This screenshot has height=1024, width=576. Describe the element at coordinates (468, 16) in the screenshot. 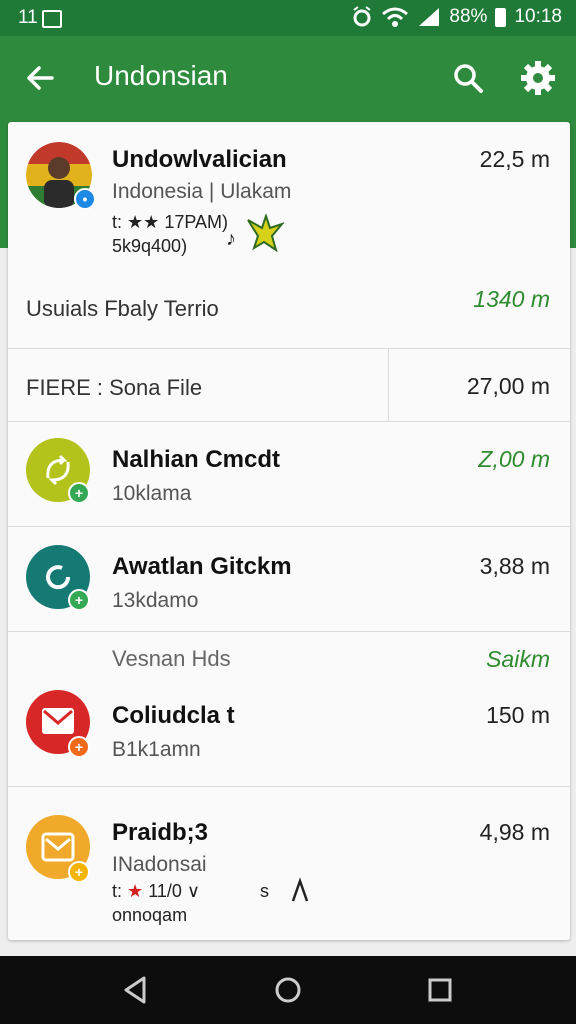

I see `battery-percent: 88%` at that location.